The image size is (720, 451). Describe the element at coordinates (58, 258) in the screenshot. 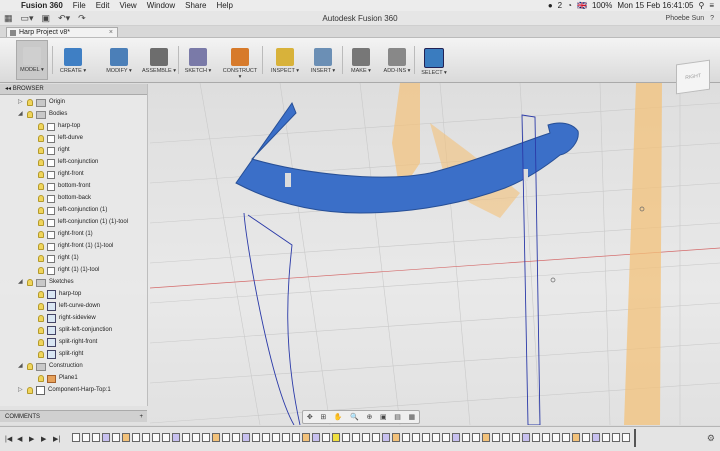

I see `browser-item: right (1)` at that location.